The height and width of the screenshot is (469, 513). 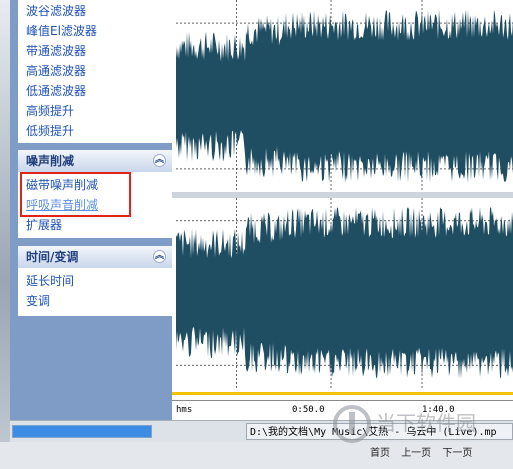 I want to click on filter-item-bass-boost: 低频提升, so click(x=95, y=131).